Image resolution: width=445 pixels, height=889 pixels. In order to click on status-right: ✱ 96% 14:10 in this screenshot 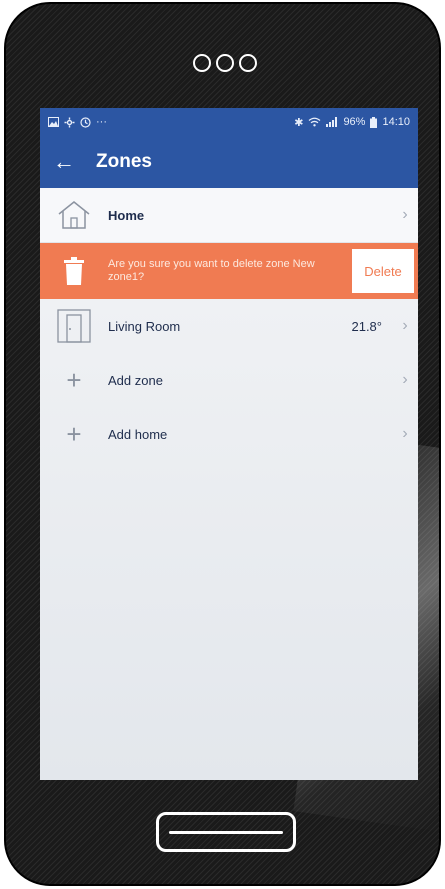, I will do `click(352, 122)`.